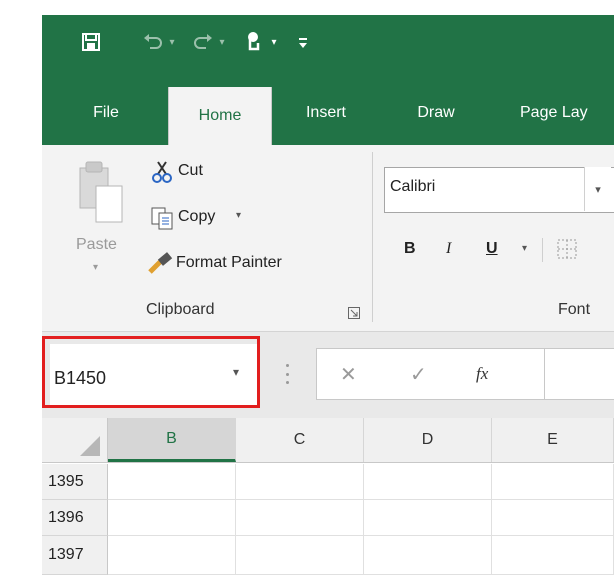  Describe the element at coordinates (180, 309) in the screenshot. I see `clipboard-group-label: Clipboard` at that location.